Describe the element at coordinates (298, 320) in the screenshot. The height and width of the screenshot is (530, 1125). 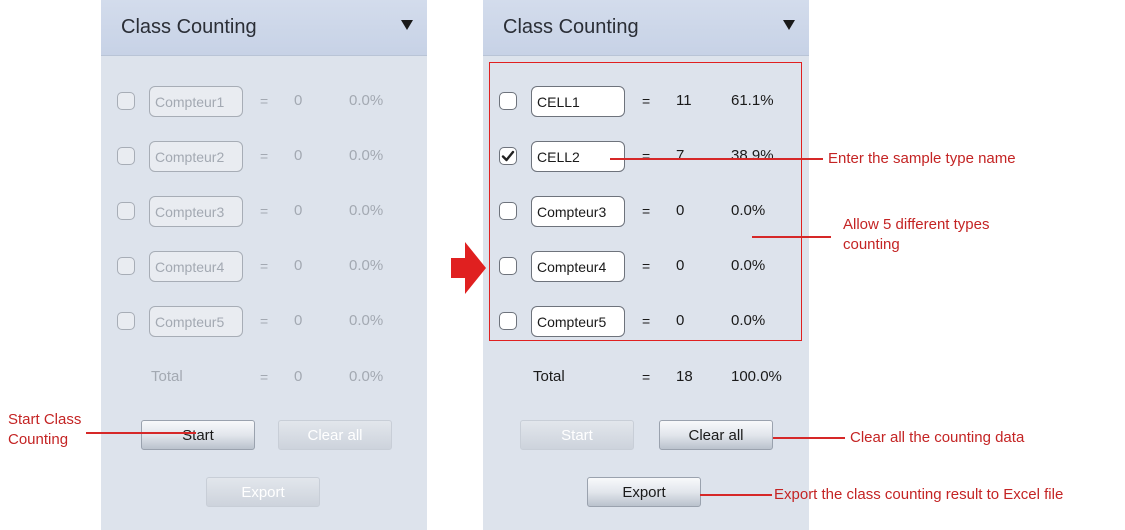
I see `counter-count-5: 0` at that location.